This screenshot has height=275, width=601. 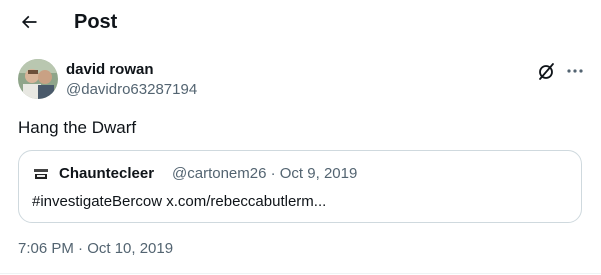 What do you see at coordinates (95, 249) in the screenshot?
I see `post-timestamp: 7:06 PM · Oct 10, 2019` at bounding box center [95, 249].